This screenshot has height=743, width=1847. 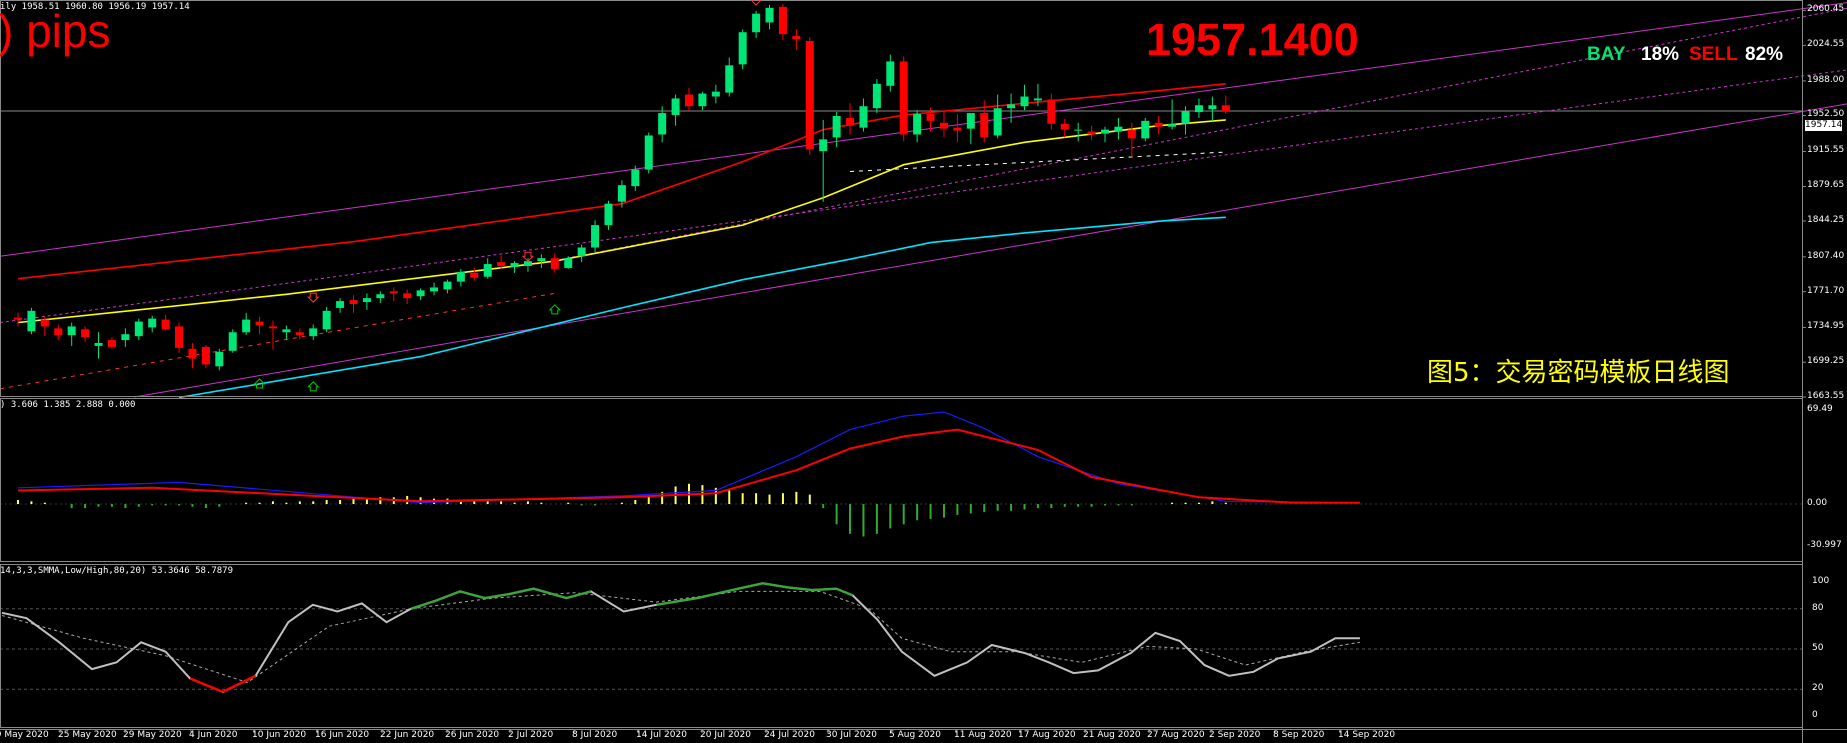 I want to click on date-tick-label: 21 Aug 2020, so click(x=1112, y=735).